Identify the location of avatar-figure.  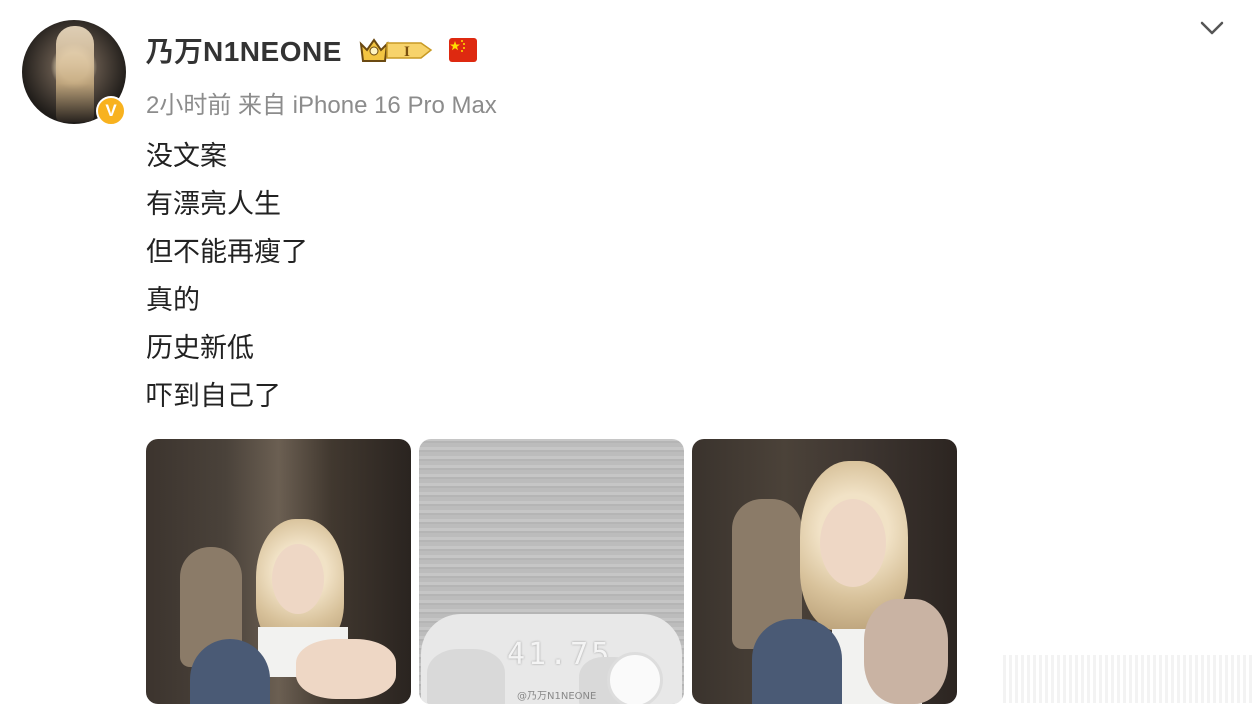
(75, 74).